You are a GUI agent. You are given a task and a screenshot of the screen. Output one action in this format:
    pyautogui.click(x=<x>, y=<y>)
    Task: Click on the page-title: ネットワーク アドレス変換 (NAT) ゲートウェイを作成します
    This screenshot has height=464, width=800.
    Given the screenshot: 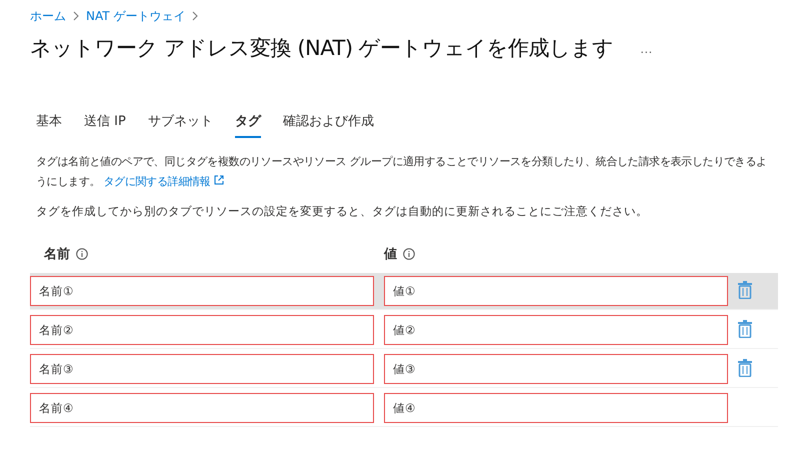 What is the action you would take?
    pyautogui.click(x=322, y=48)
    